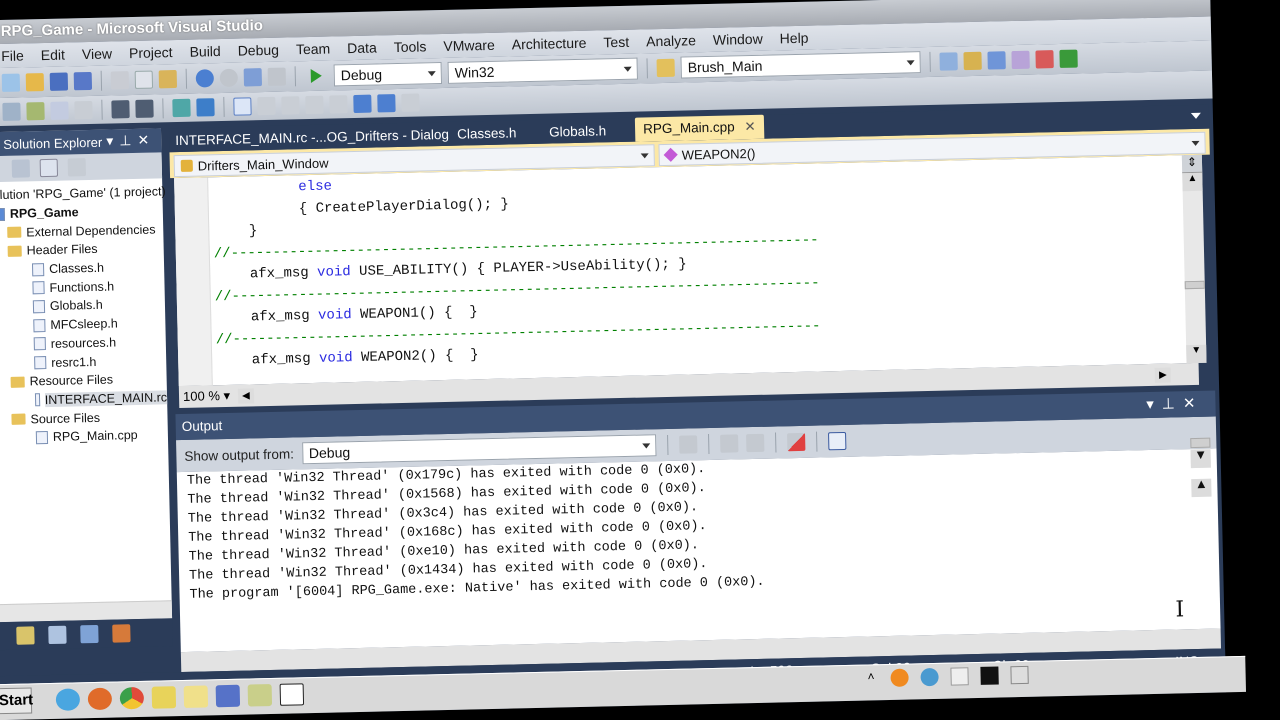 The height and width of the screenshot is (720, 1280). Describe the element at coordinates (1020, 60) in the screenshot. I see `toolbox-icon` at that location.